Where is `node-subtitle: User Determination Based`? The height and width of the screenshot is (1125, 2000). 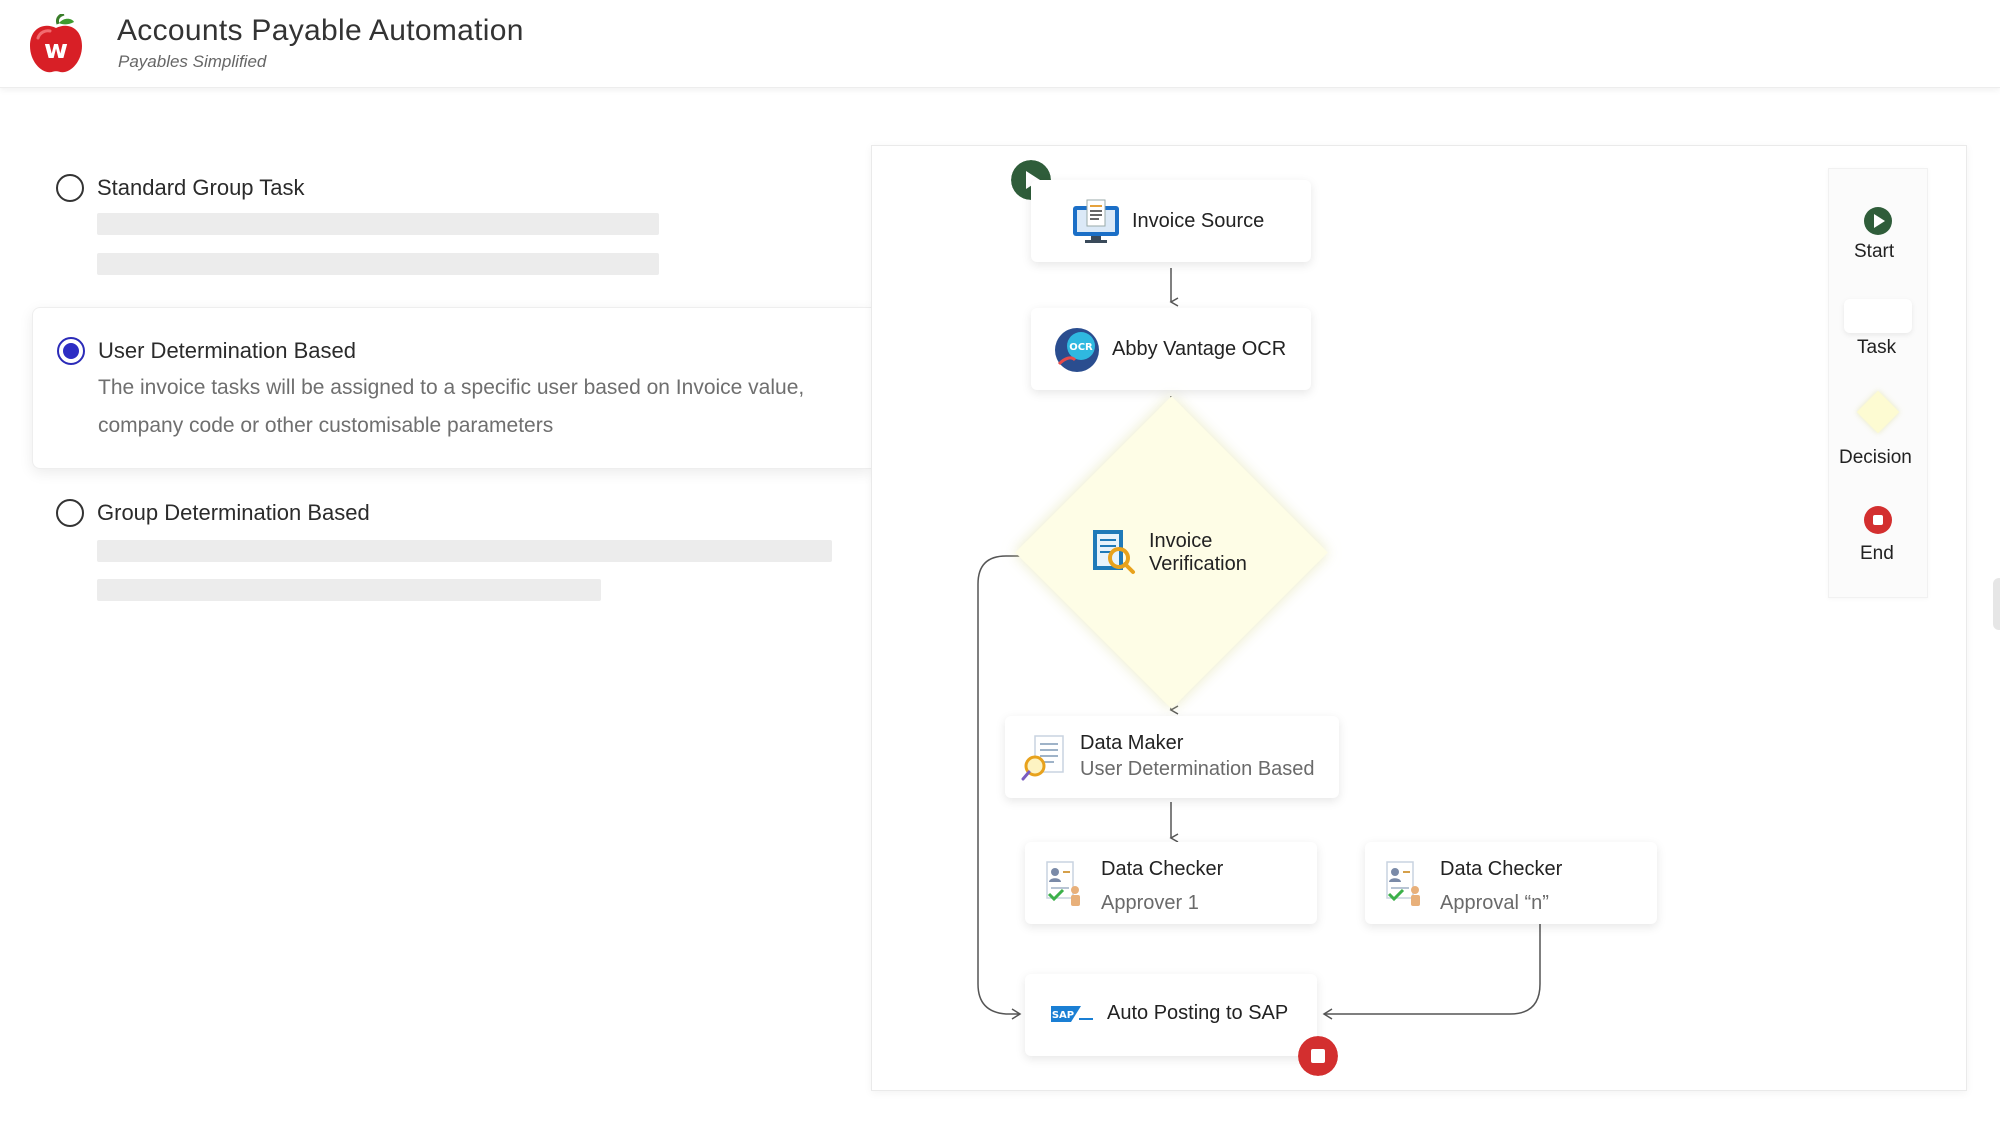
node-subtitle: User Determination Based is located at coordinates (1197, 769).